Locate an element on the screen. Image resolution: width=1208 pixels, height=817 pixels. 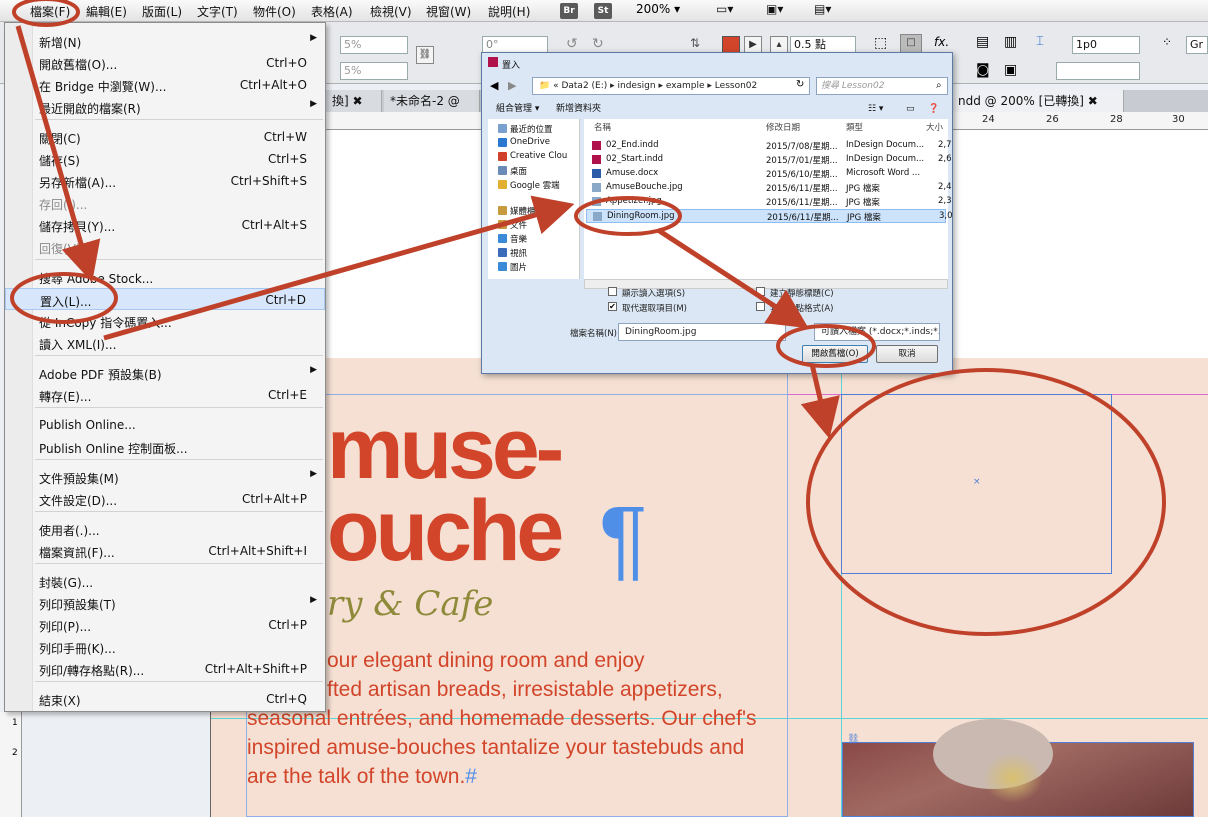
annotation-circle-file is located at coordinates (628, 216).